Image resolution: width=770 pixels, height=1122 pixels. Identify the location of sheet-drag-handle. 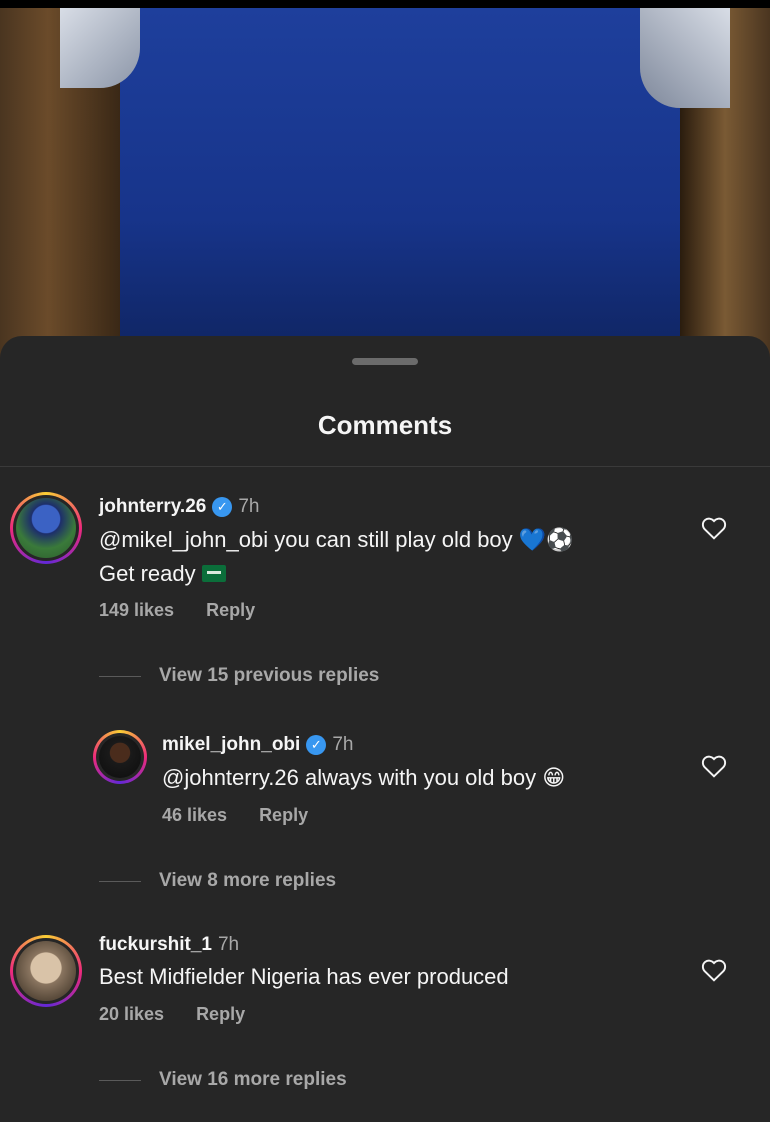
(385, 361).